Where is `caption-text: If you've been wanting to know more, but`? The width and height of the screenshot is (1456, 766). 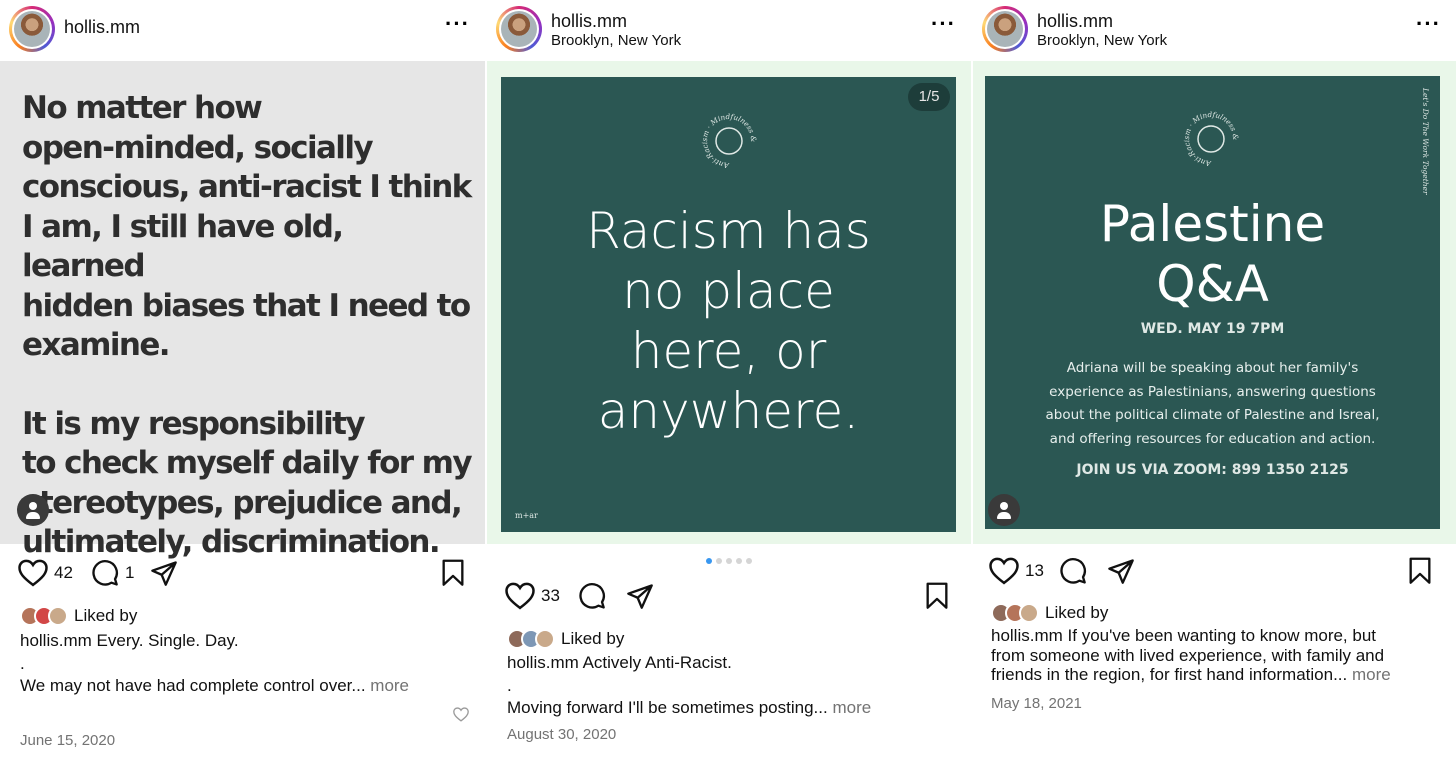 caption-text: If you've been wanting to know more, but is located at coordinates (1222, 635).